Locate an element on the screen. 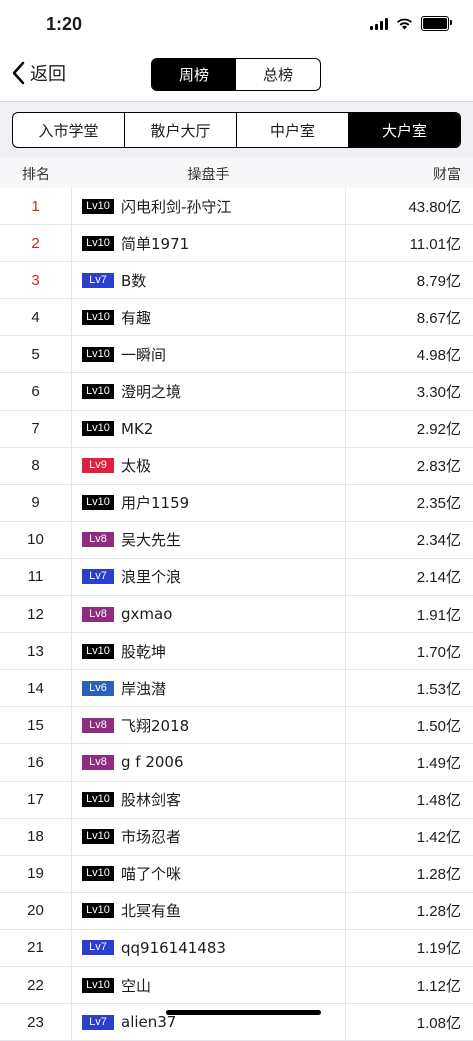 This screenshot has height=1041, width=473. wealth-cell: 8.79亿 is located at coordinates (438, 281).